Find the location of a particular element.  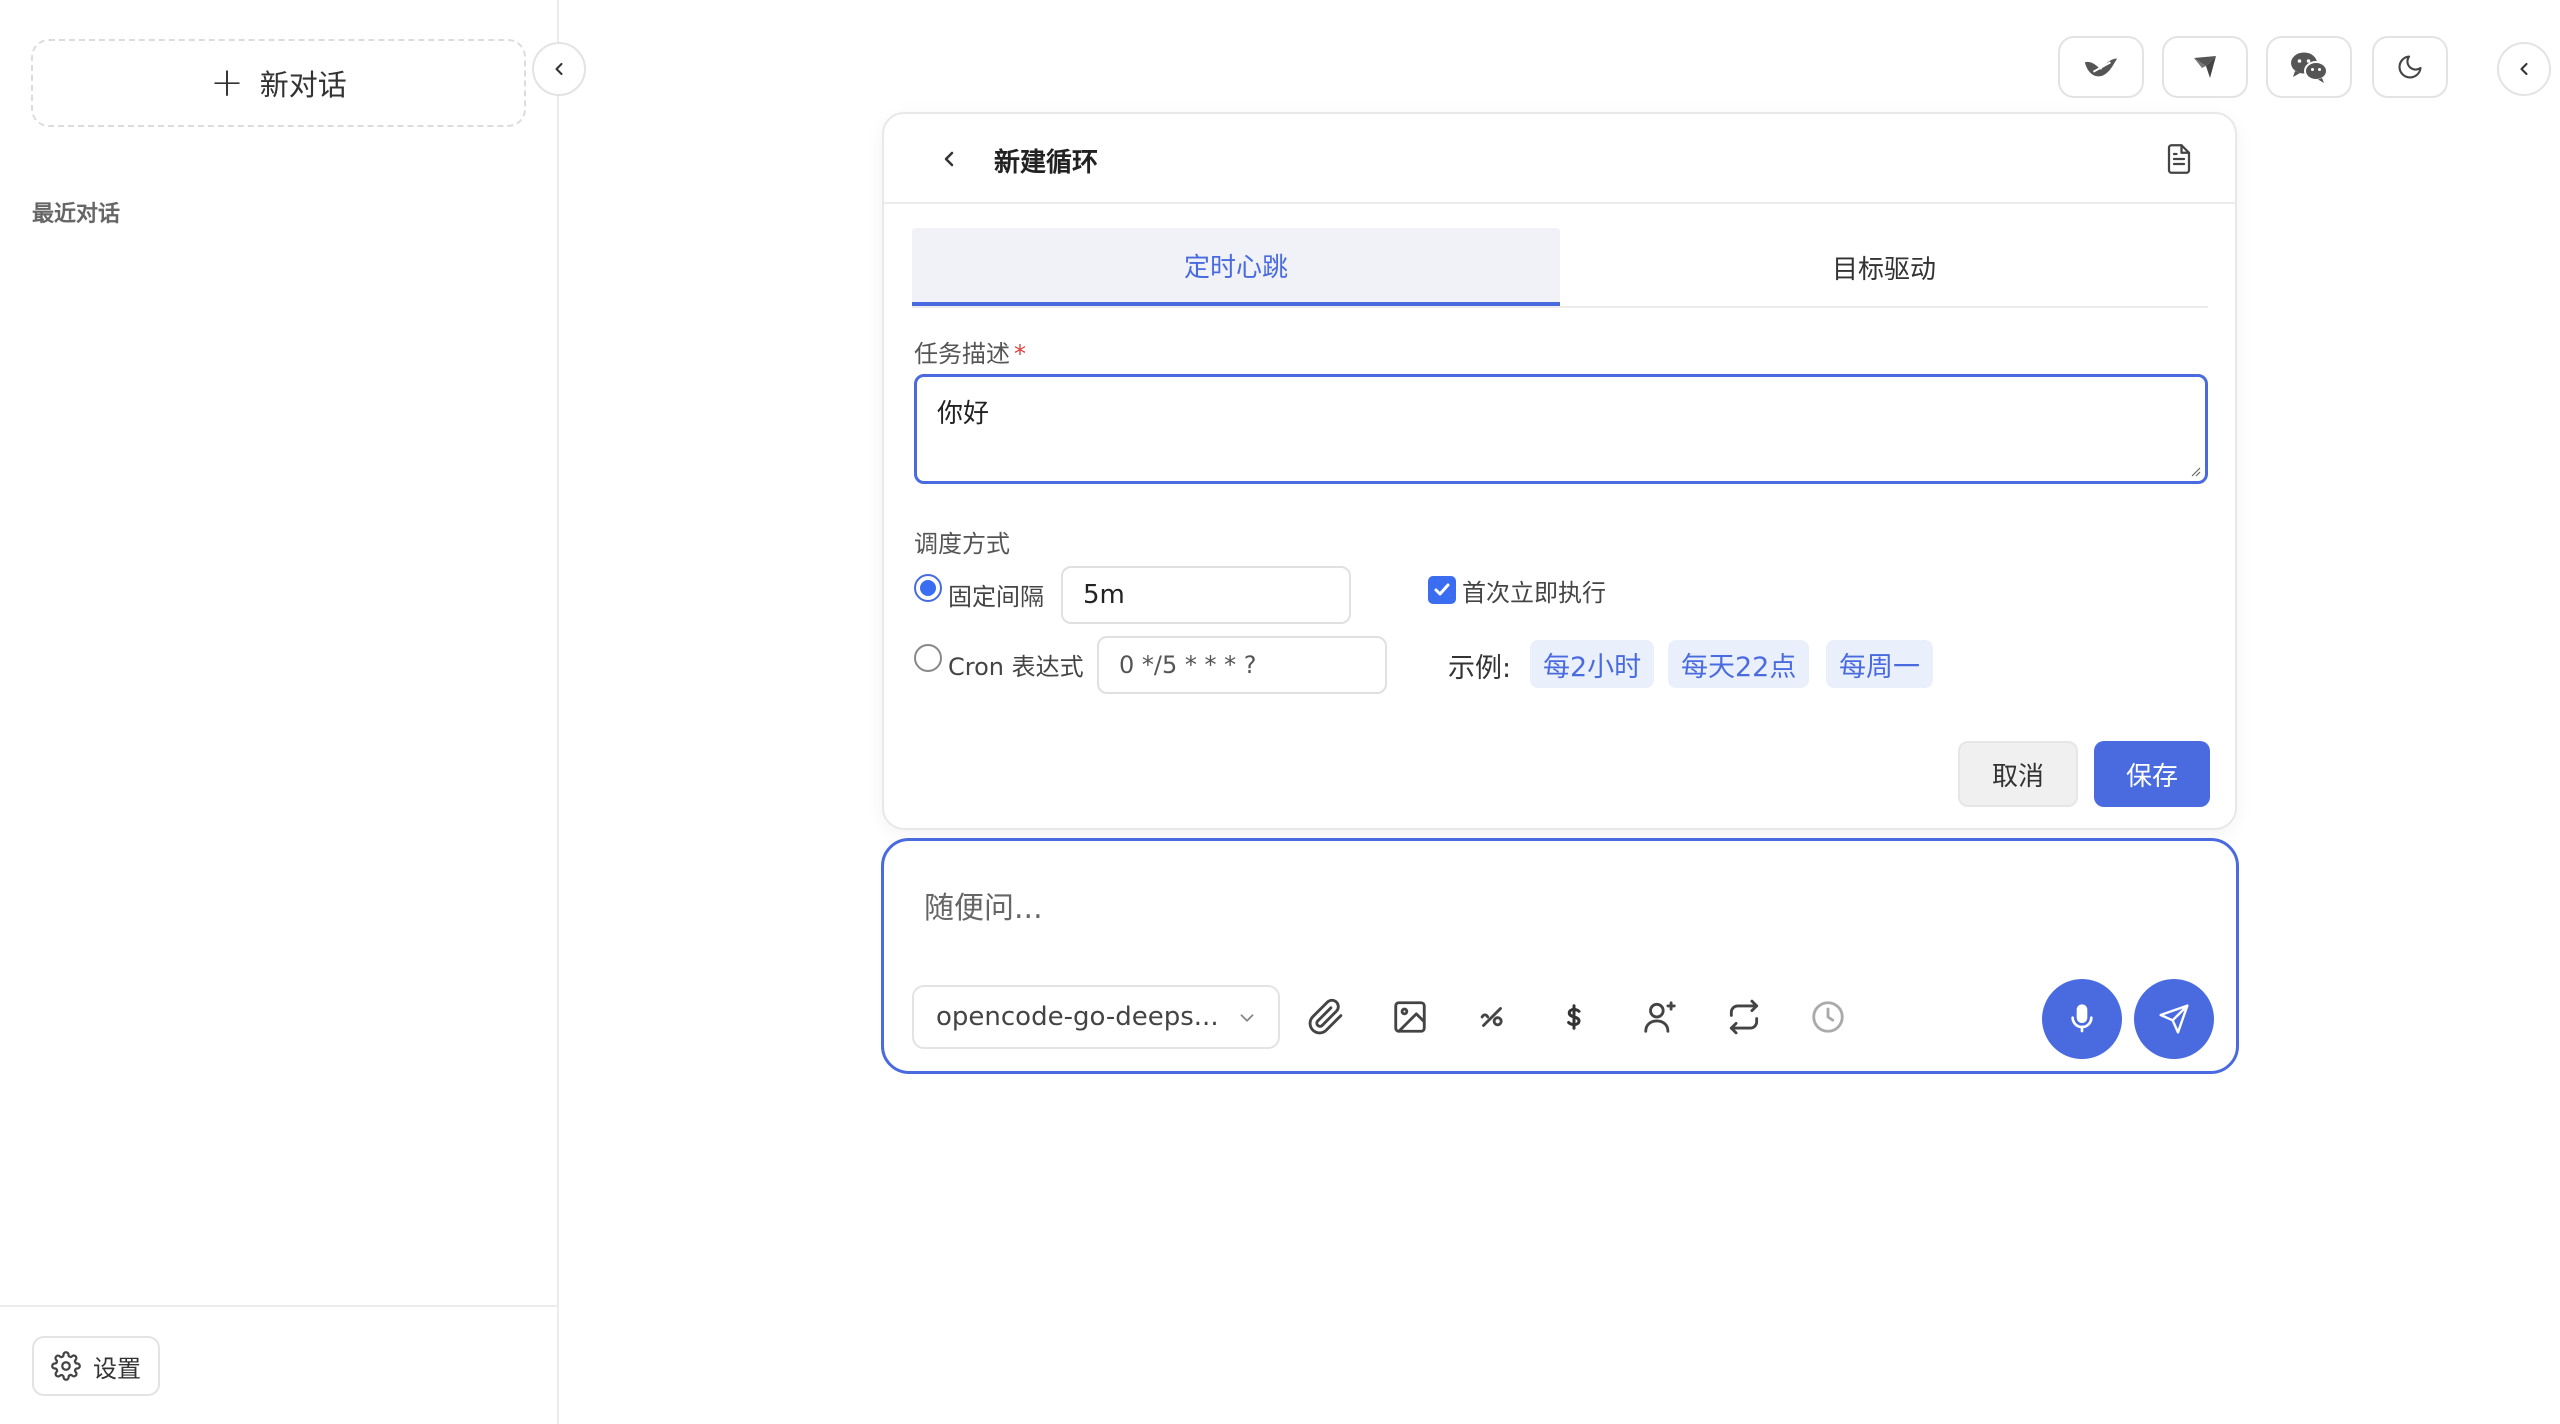

cron-placeholder: 0 */5 * * * ? is located at coordinates (1188, 665).